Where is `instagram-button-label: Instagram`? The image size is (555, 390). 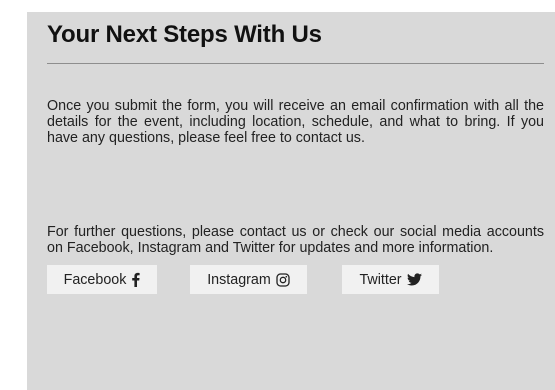
instagram-button-label: Instagram is located at coordinates (239, 279).